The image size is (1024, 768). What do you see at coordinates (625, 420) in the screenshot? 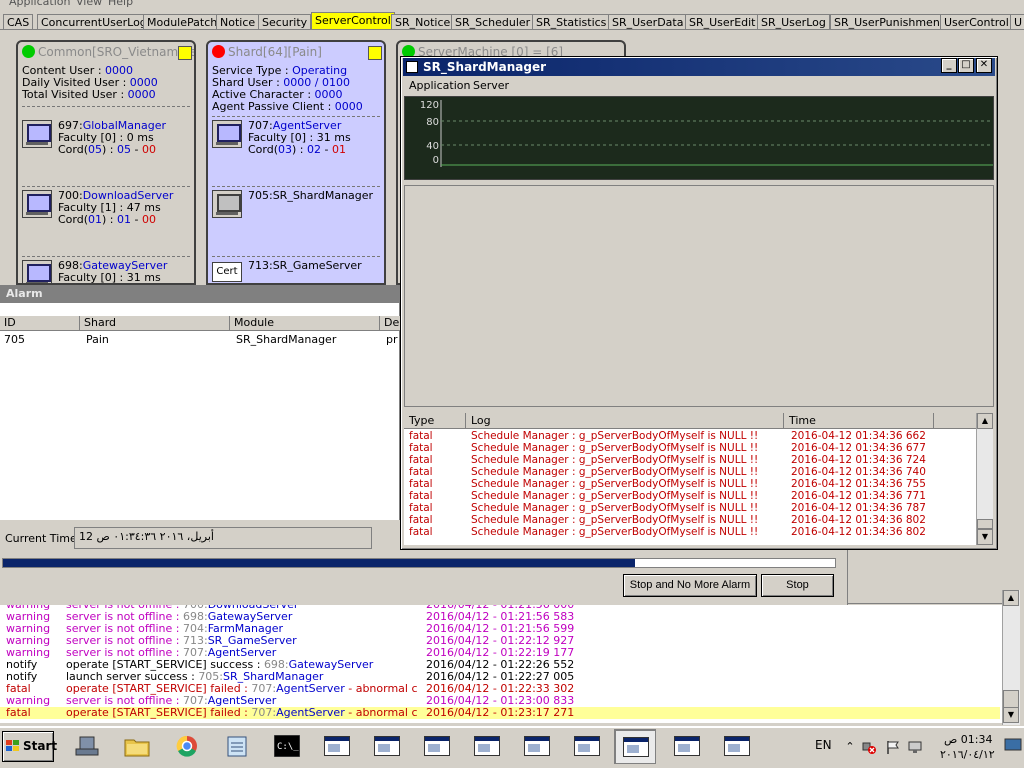
I see `col-log: Log` at bounding box center [625, 420].